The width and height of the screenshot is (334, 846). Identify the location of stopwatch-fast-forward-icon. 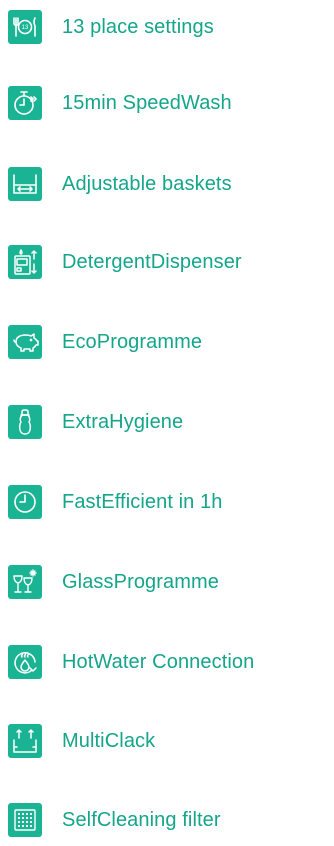
(25, 103).